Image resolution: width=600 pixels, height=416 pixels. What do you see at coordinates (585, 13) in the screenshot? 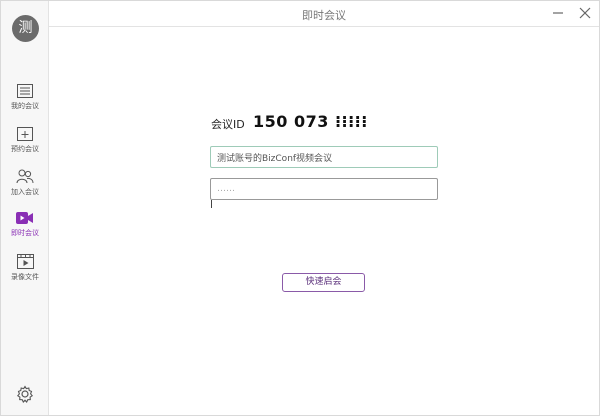
I see `close-icon` at bounding box center [585, 13].